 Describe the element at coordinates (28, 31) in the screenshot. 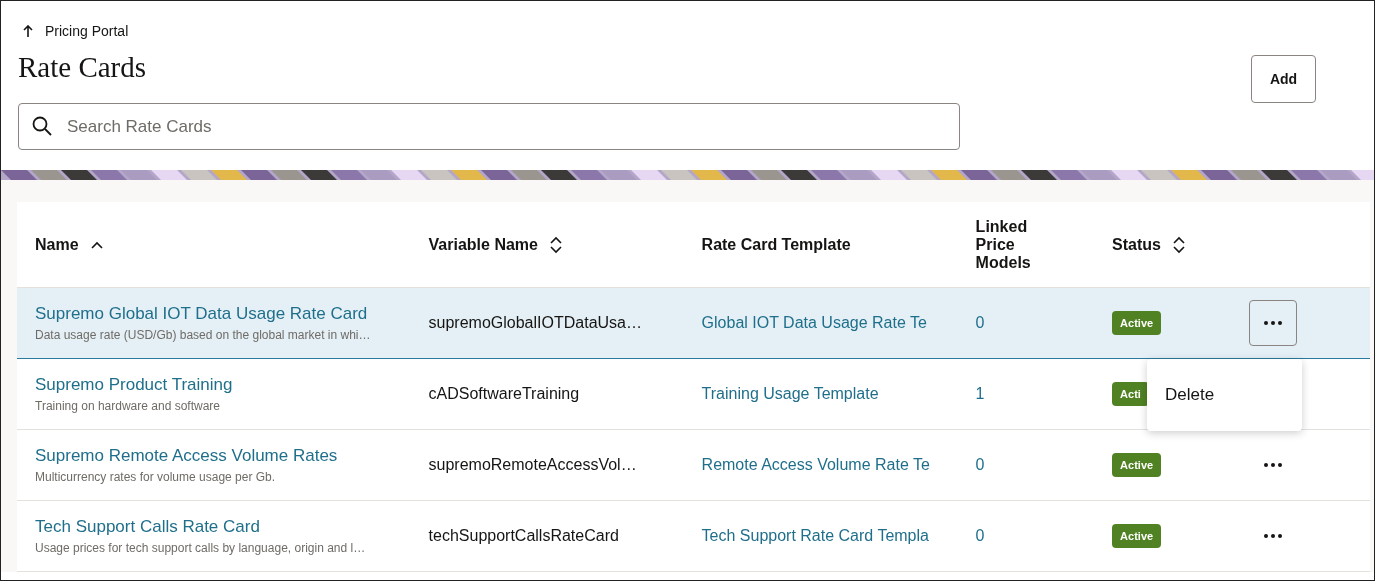

I see `up-arrow-icon` at that location.